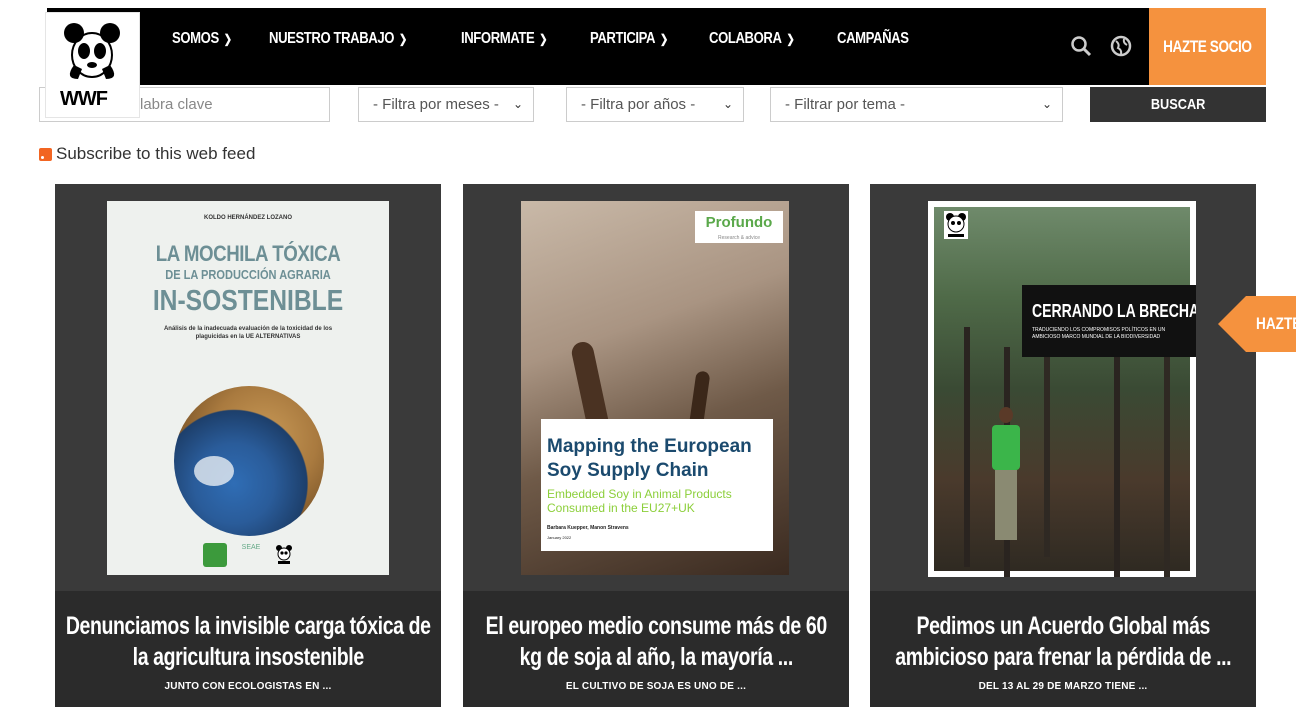 This screenshot has width=1296, height=707. What do you see at coordinates (1006, 505) in the screenshot?
I see `person-legs` at bounding box center [1006, 505].